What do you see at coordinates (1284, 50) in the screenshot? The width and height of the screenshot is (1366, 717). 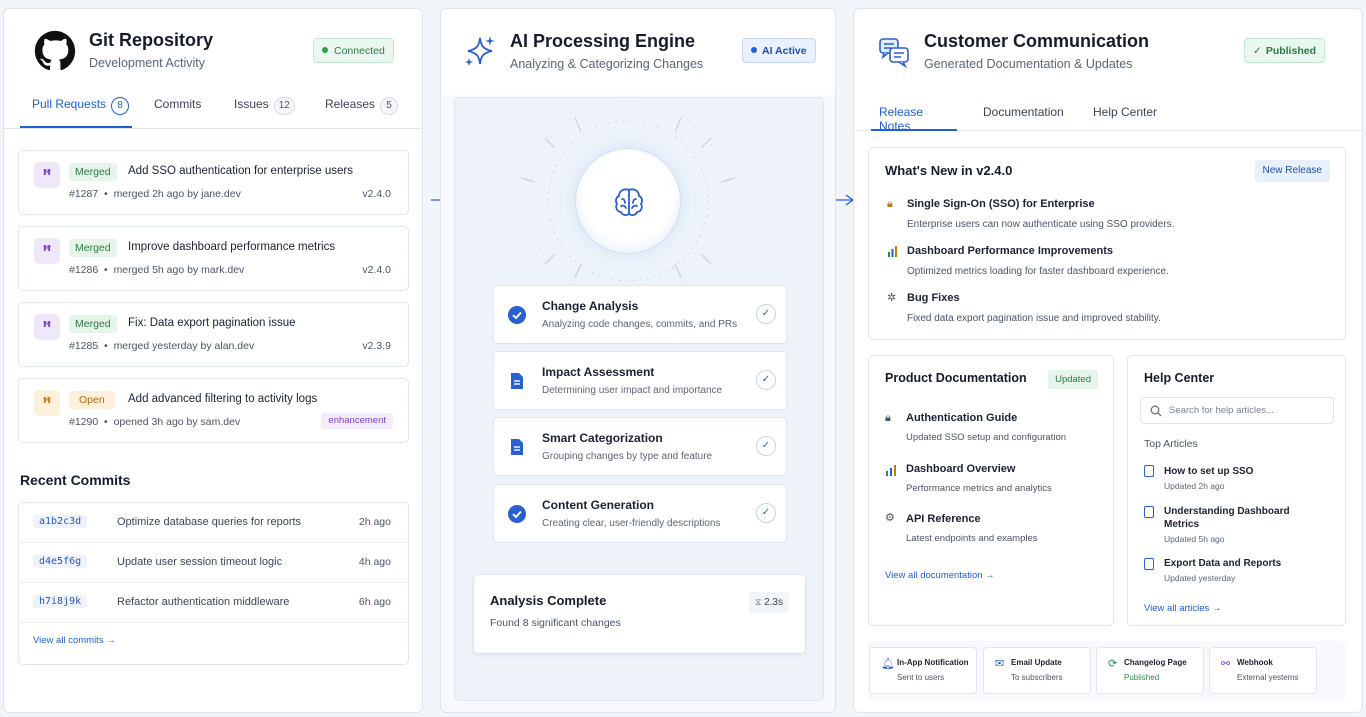 I see `published-status-badge: ✓ Published` at bounding box center [1284, 50].